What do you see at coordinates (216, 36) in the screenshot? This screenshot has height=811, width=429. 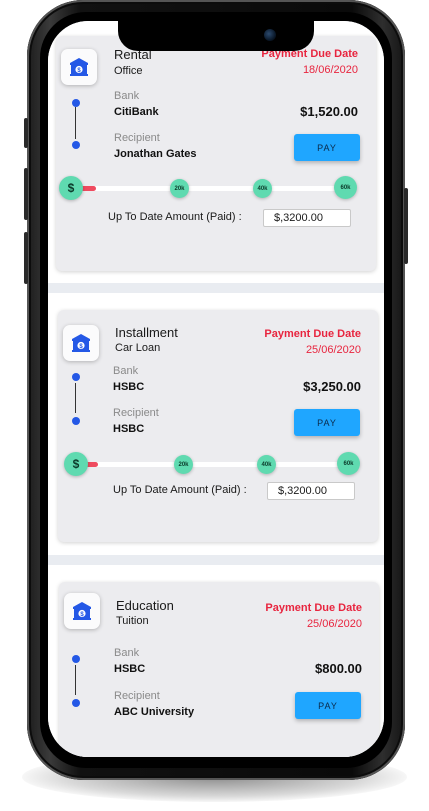 I see `notch` at bounding box center [216, 36].